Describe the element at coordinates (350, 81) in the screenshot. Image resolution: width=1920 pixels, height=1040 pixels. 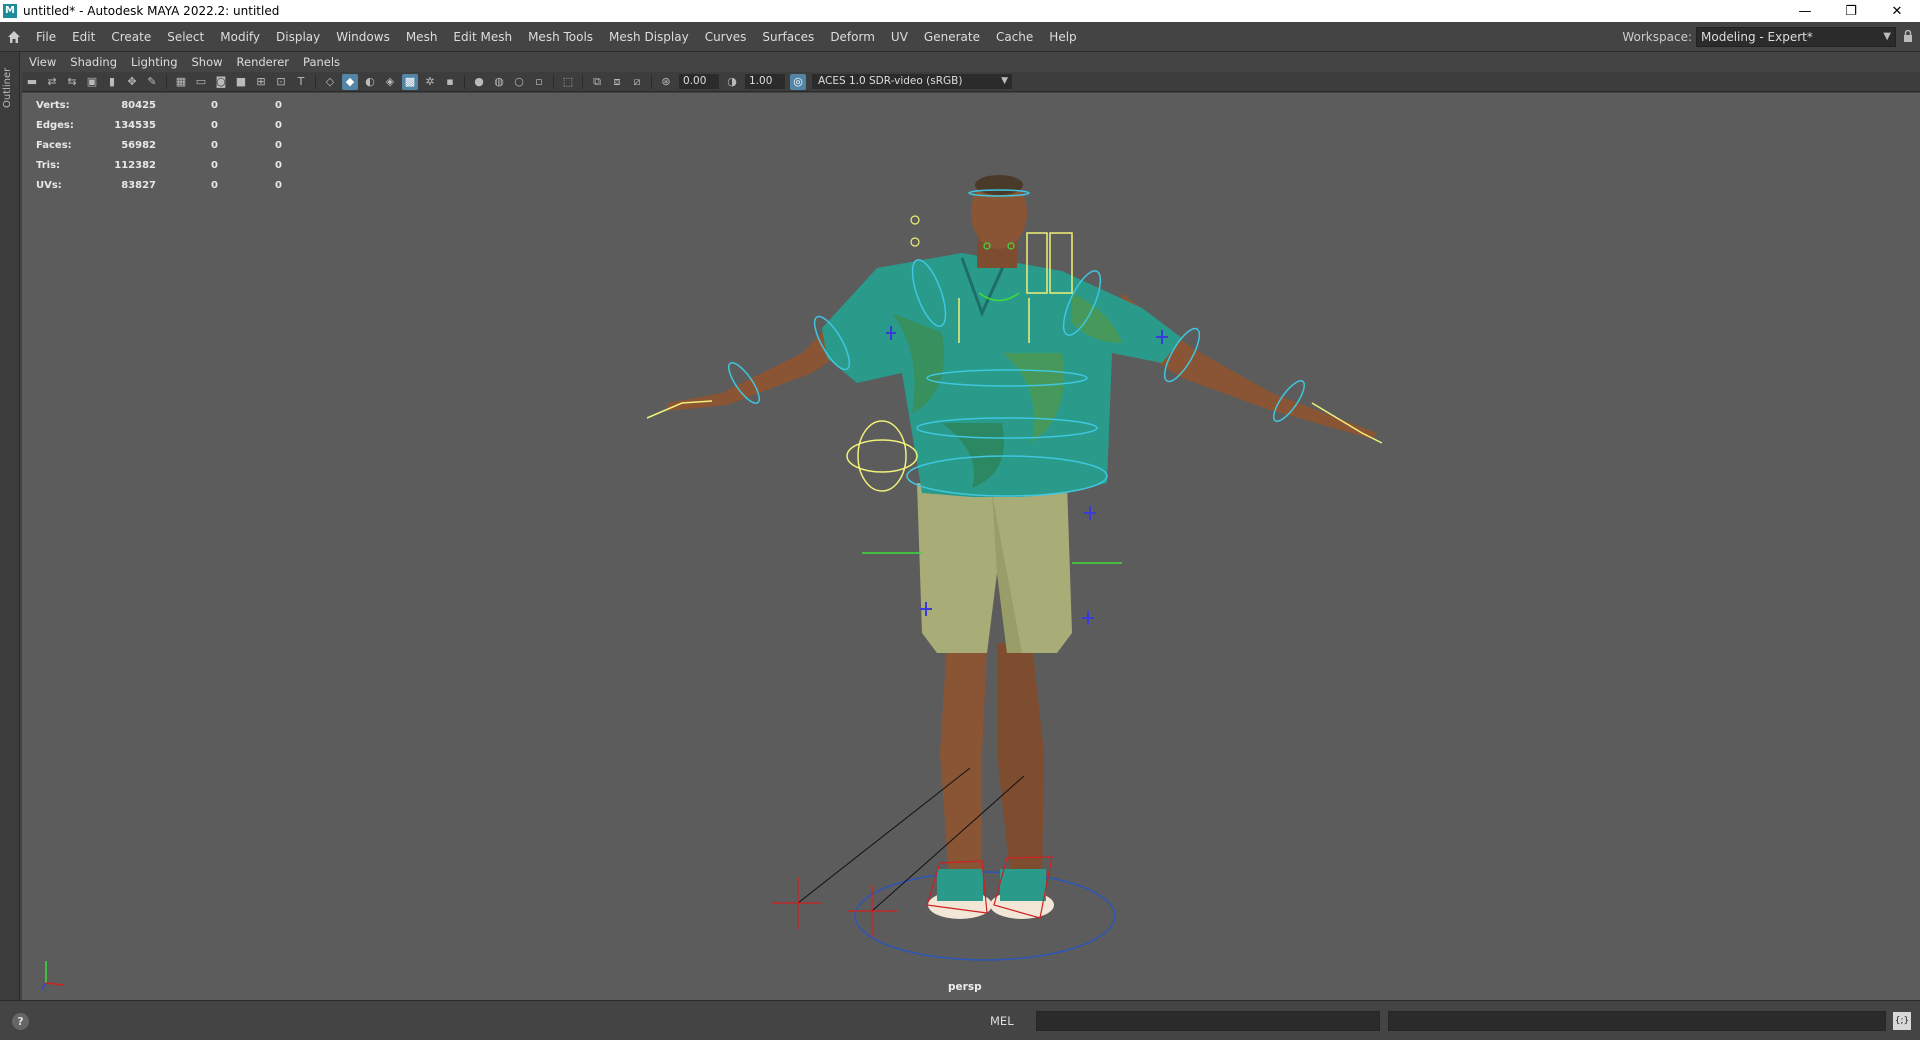
I see `smooth-shade-icon: ◆` at that location.